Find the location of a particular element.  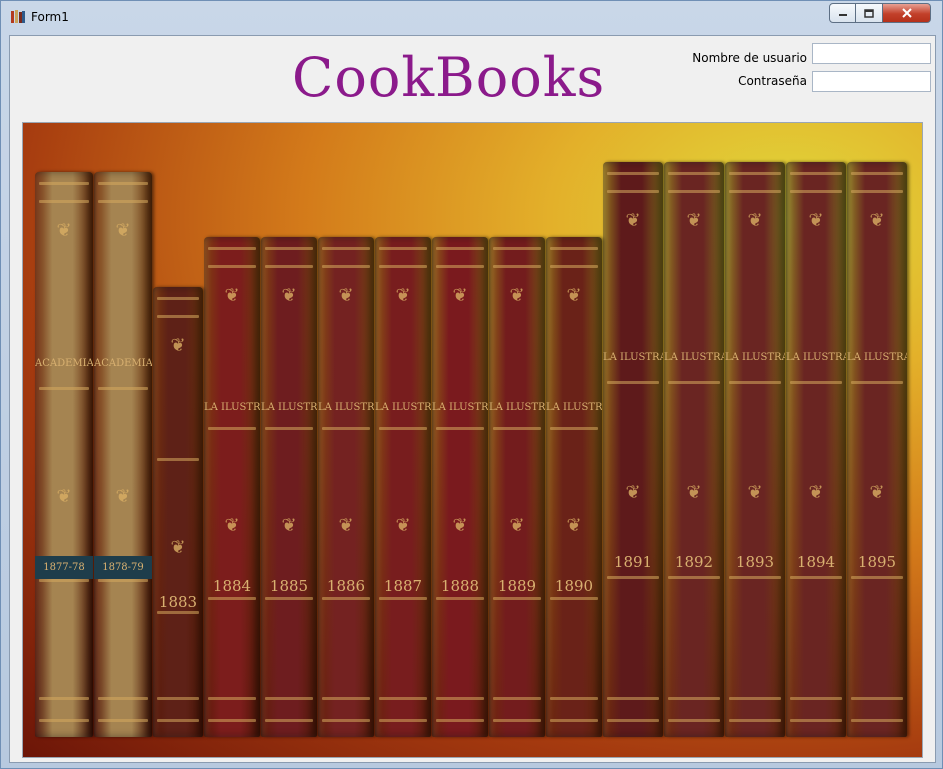

book-spine: ❦ ❦ LA ILUSTRACION IBERICA 1888 is located at coordinates (460, 487).